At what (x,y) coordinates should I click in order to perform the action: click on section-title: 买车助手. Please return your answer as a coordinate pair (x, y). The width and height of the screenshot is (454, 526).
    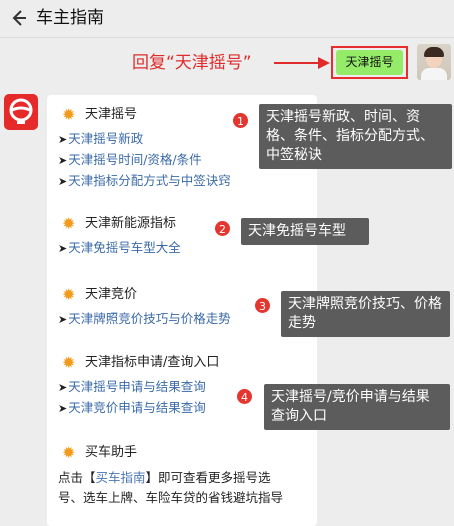
    Looking at the image, I should click on (111, 452).